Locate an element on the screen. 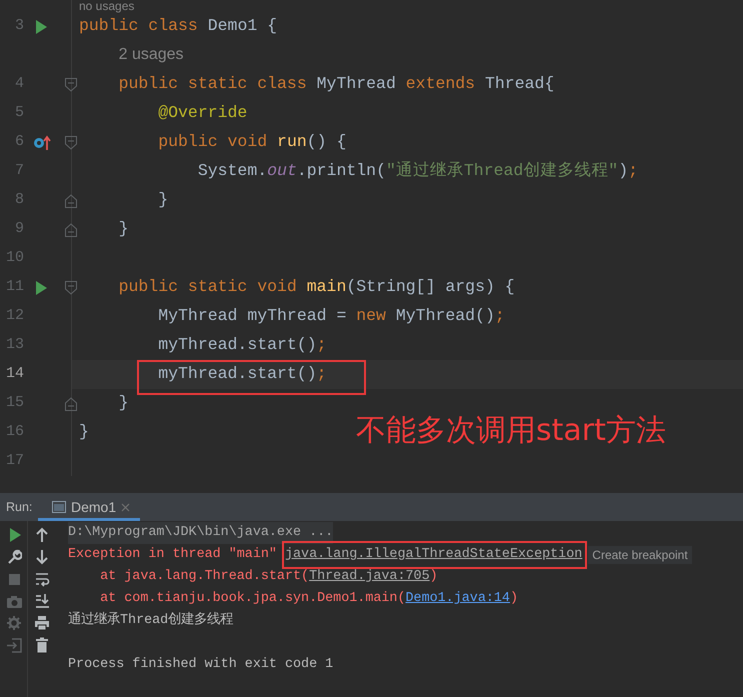  console-line: Exception in thread "main" java.lang.IllegalThreadStateException is located at coordinates (325, 555).